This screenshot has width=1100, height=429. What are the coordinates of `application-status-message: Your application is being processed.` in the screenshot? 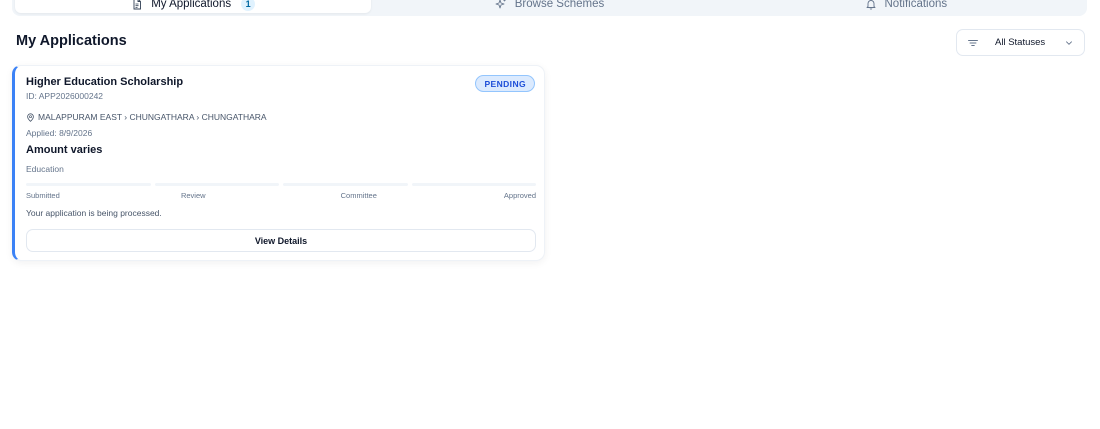 It's located at (94, 213).